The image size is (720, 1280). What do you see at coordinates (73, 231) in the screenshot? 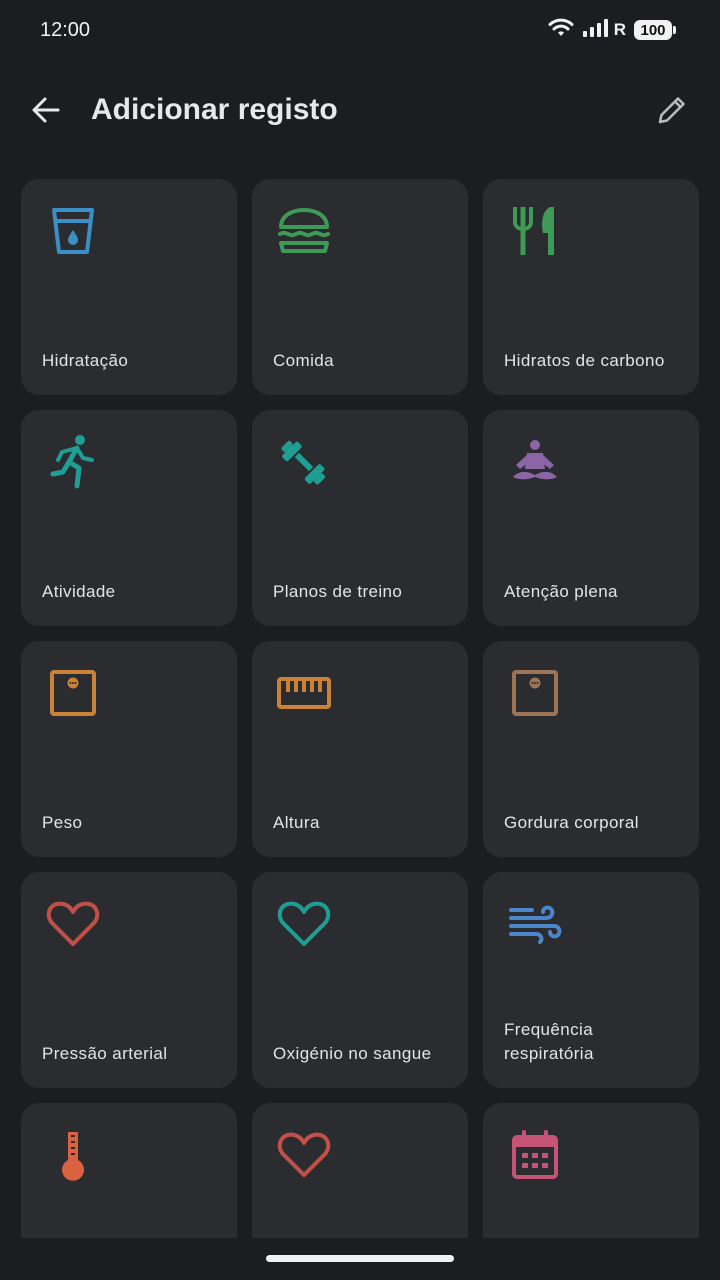
I see `glass-water-icon` at bounding box center [73, 231].